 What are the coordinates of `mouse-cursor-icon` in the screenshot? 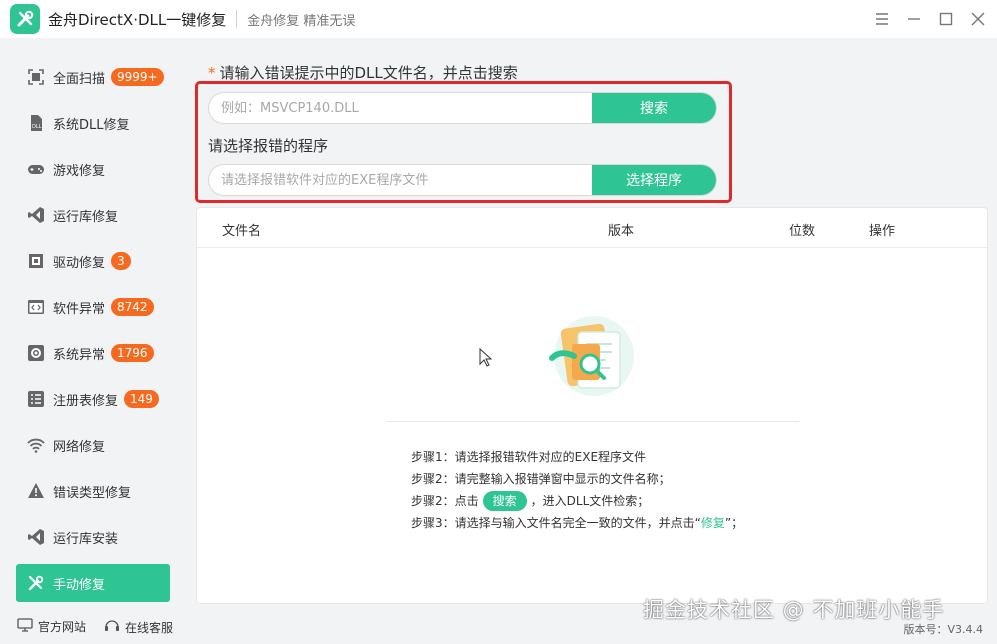 It's located at (486, 359).